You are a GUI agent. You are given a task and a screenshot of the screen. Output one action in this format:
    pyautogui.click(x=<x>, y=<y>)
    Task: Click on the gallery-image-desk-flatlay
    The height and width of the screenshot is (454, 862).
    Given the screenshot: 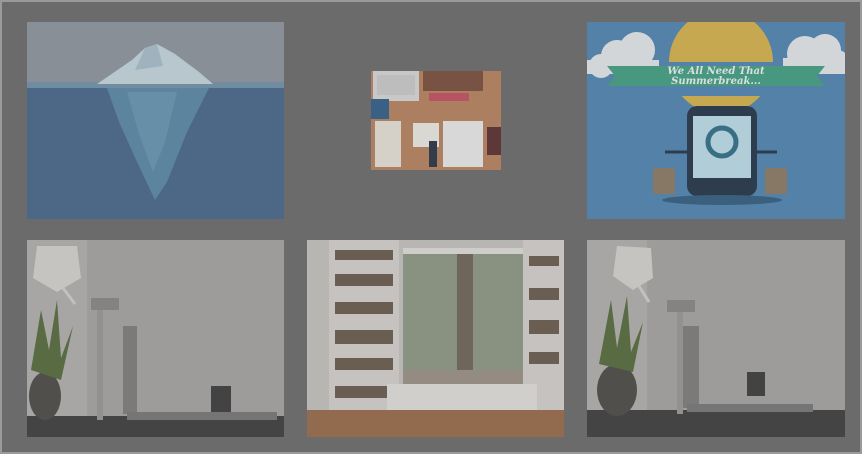 What is the action you would take?
    pyautogui.click(x=436, y=120)
    